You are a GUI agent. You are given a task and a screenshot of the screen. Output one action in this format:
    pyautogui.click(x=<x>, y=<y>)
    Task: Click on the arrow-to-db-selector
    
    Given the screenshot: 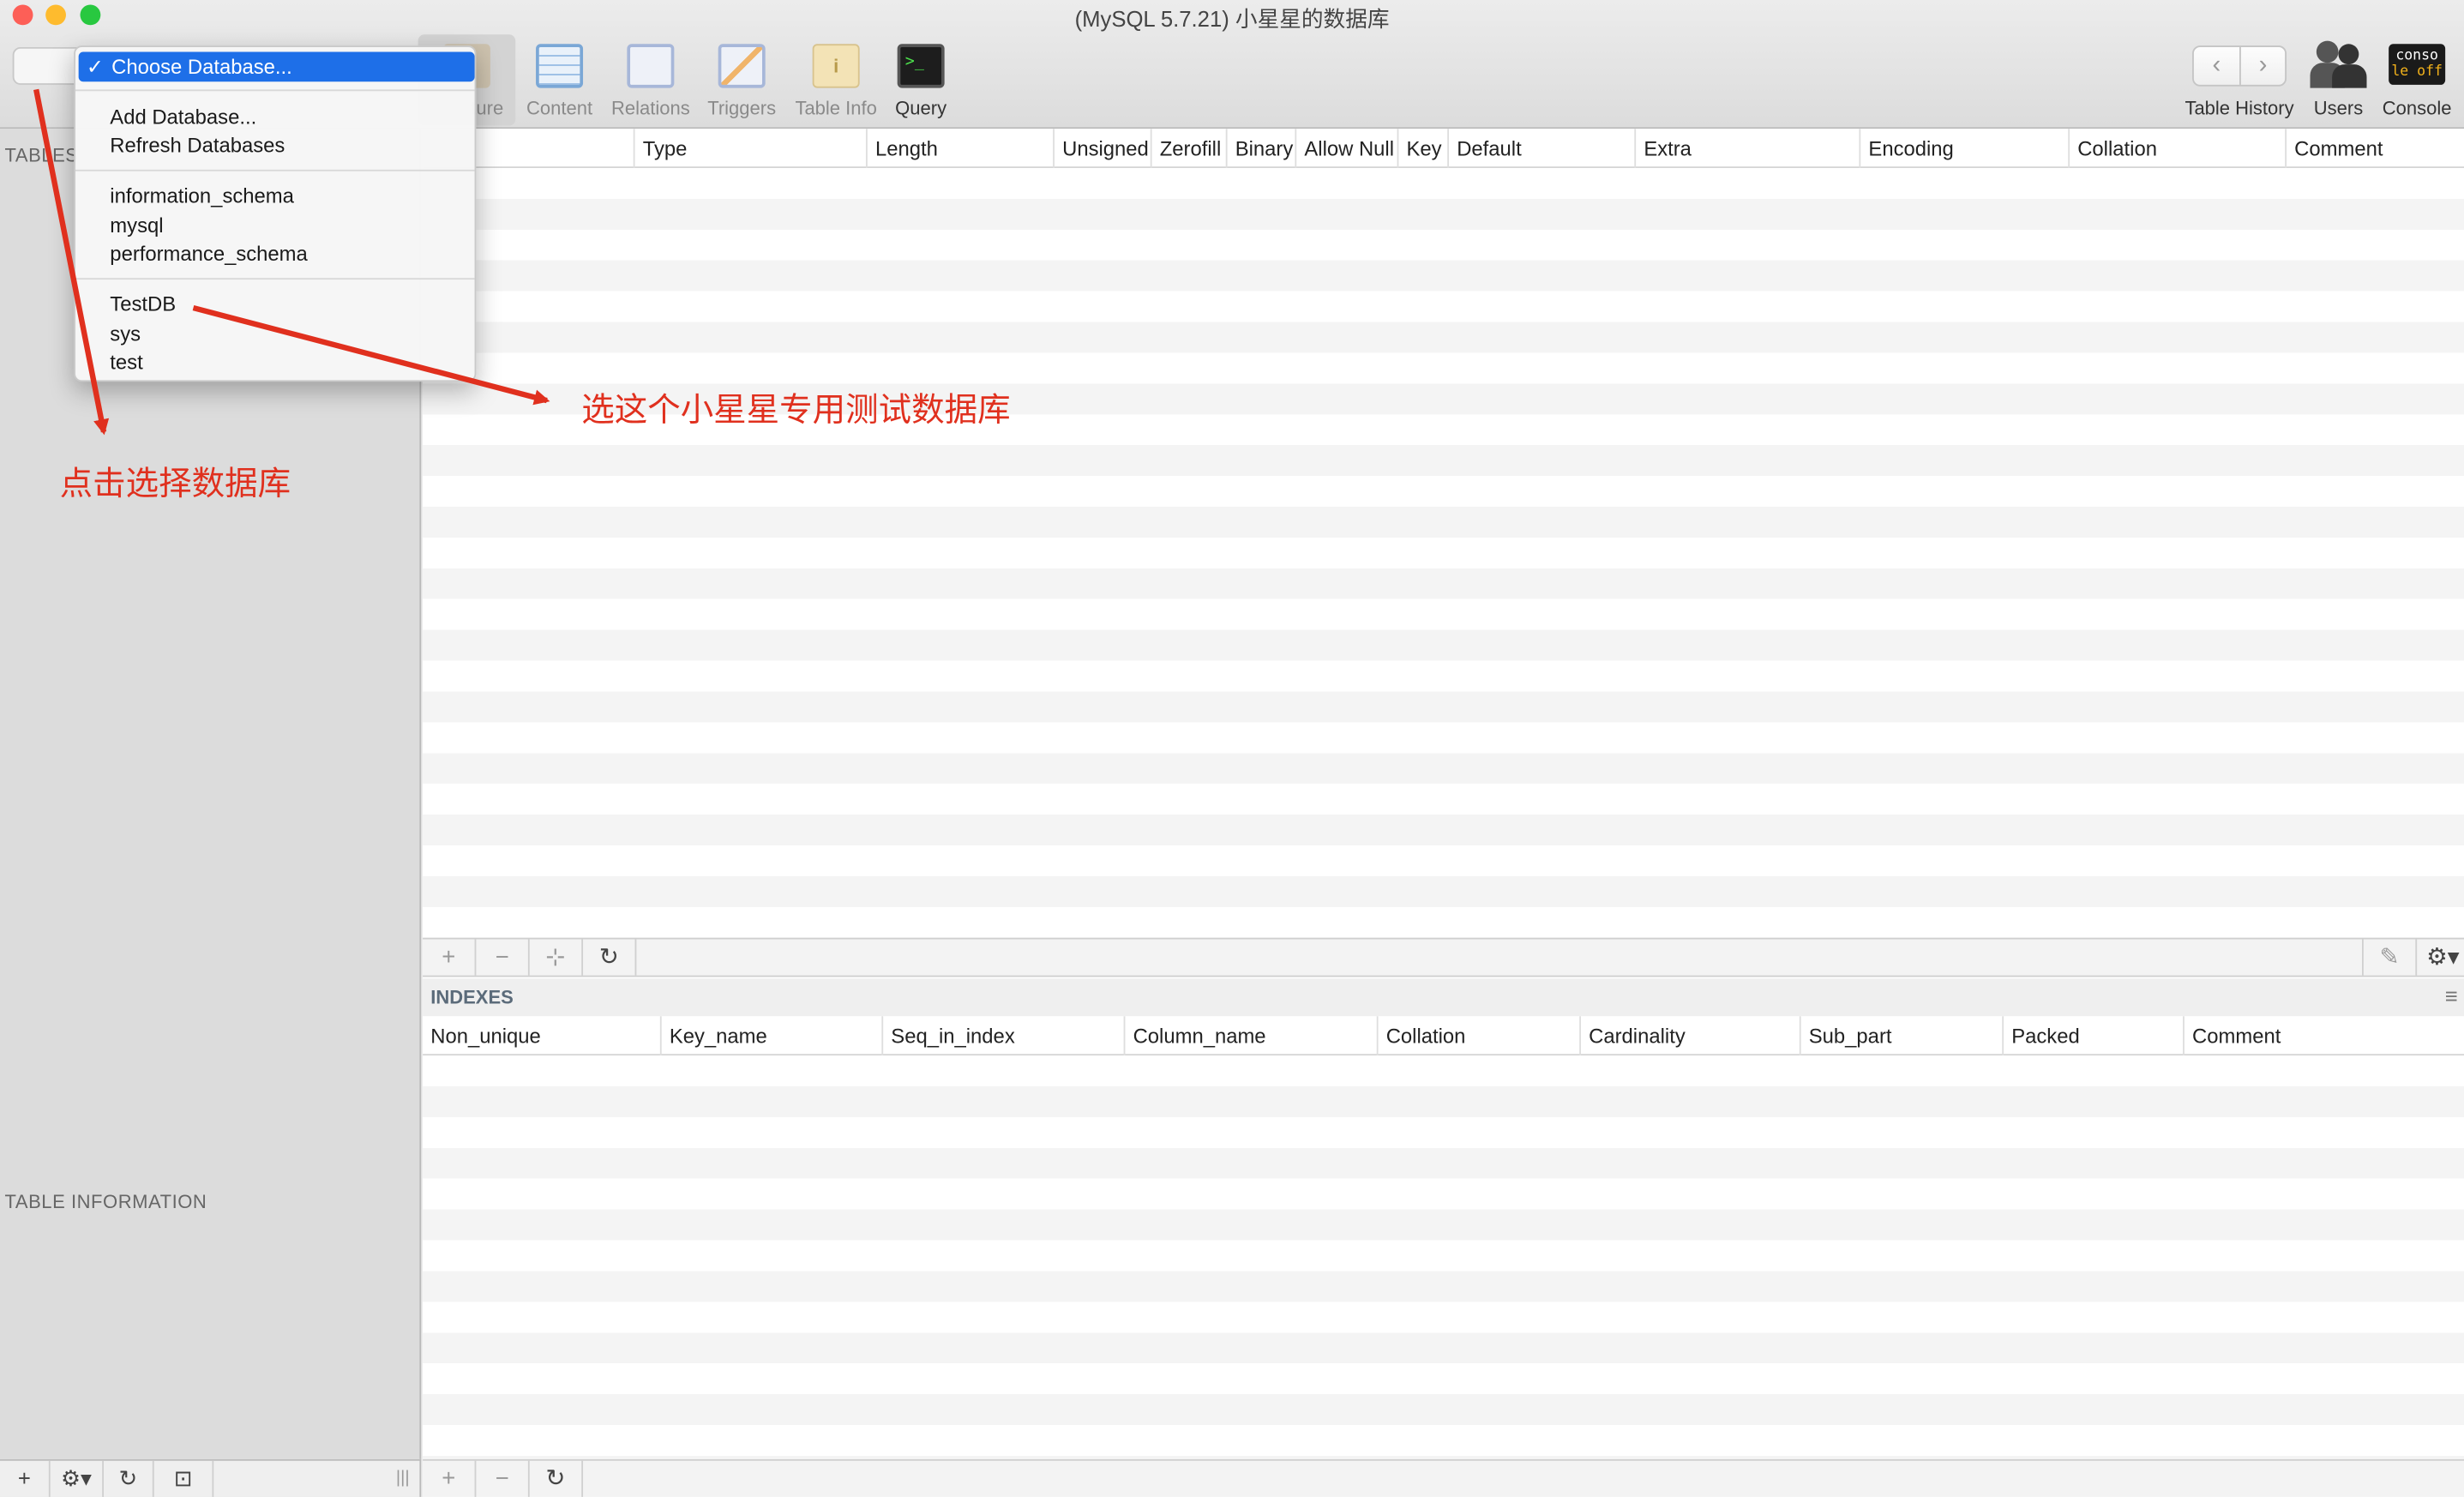 What is the action you would take?
    pyautogui.click(x=71, y=262)
    